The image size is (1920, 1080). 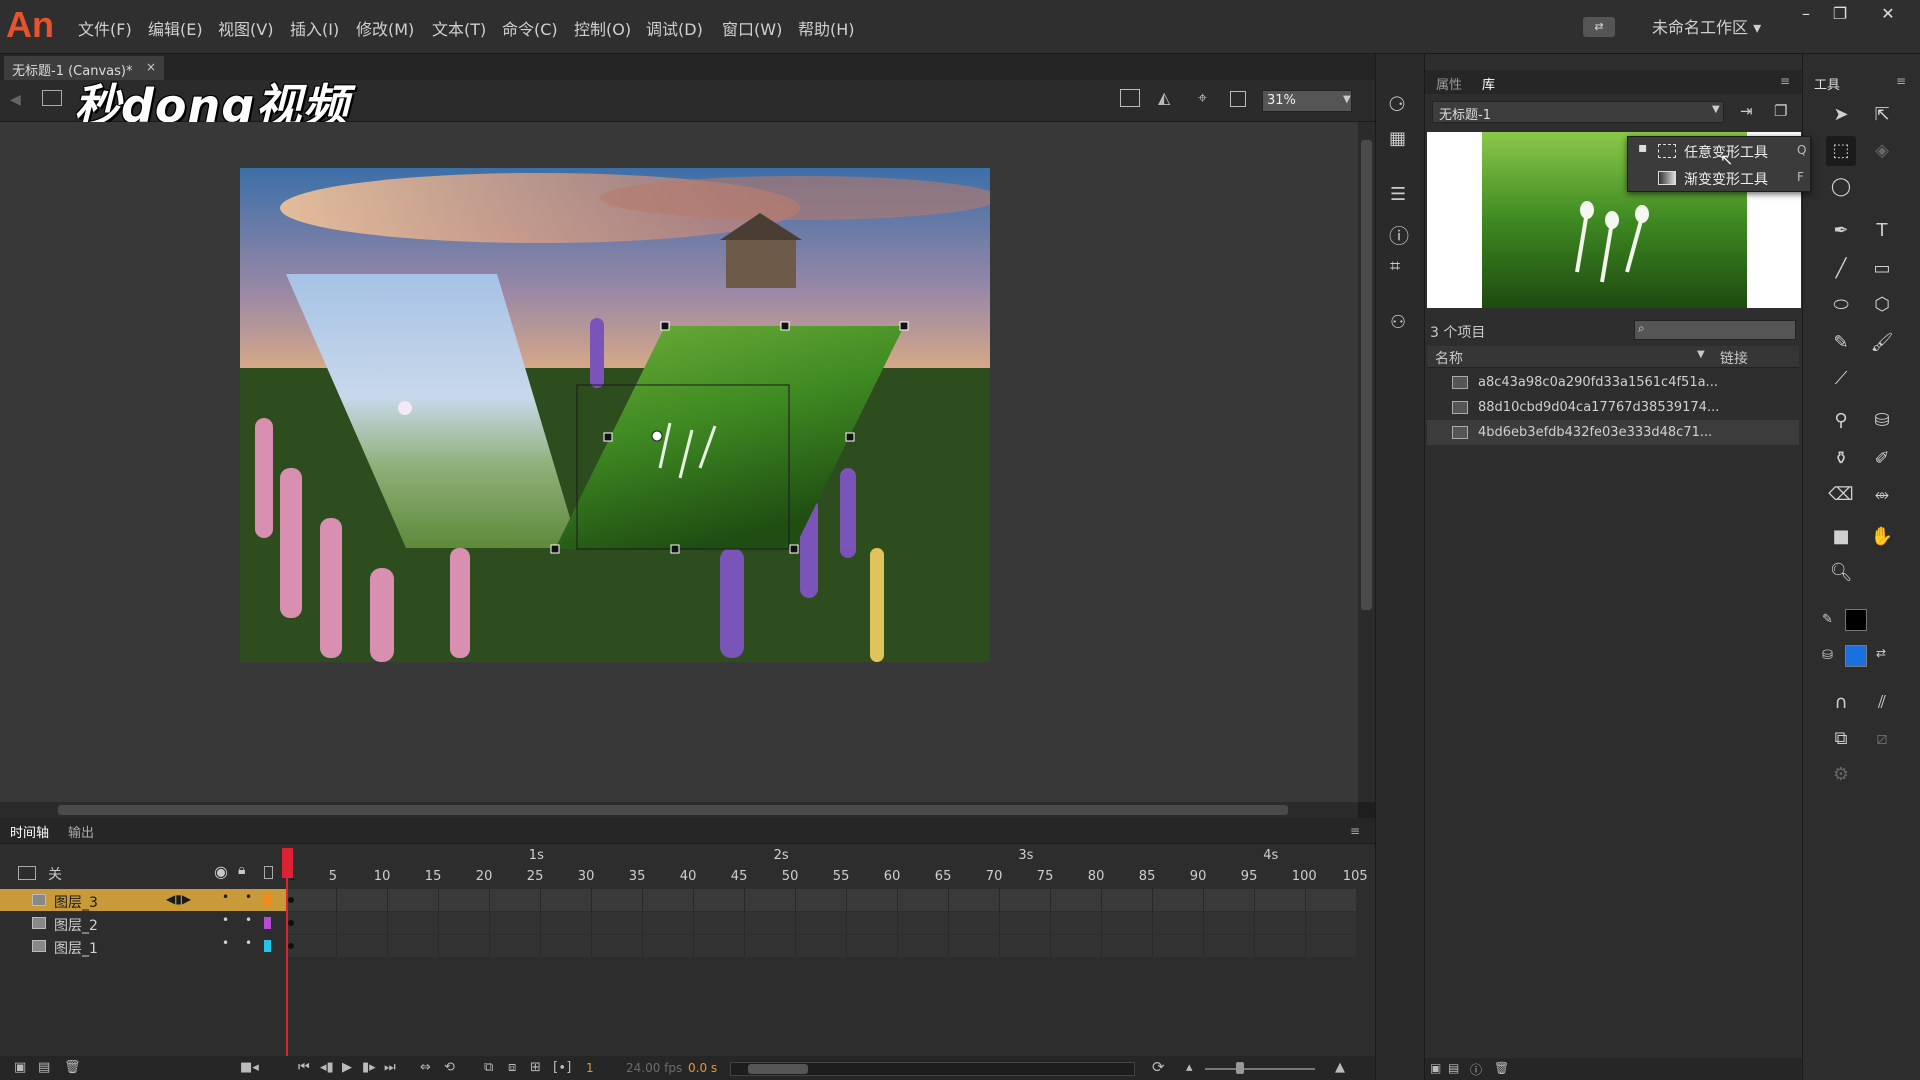 I want to click on smooth-icon: ⫽, so click(x=1882, y=703).